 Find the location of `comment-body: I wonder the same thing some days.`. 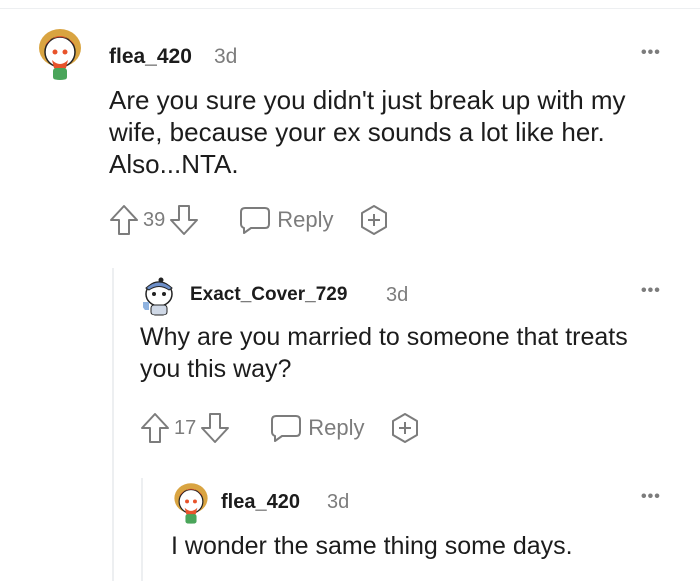

comment-body: I wonder the same thing some days. is located at coordinates (372, 546).